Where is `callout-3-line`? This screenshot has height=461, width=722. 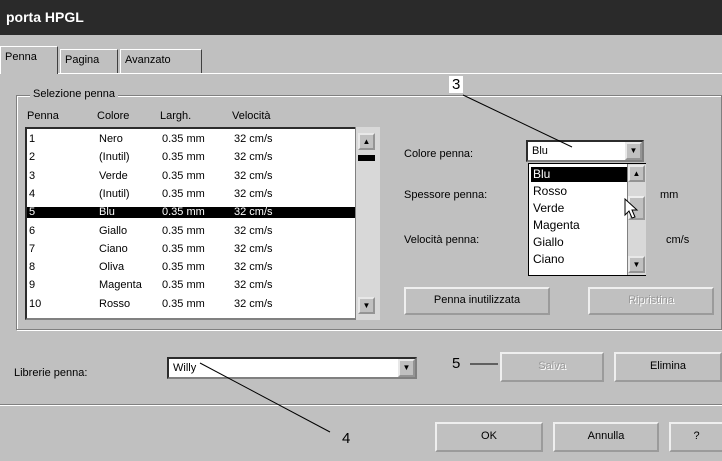
callout-3-line is located at coordinates (517, 121).